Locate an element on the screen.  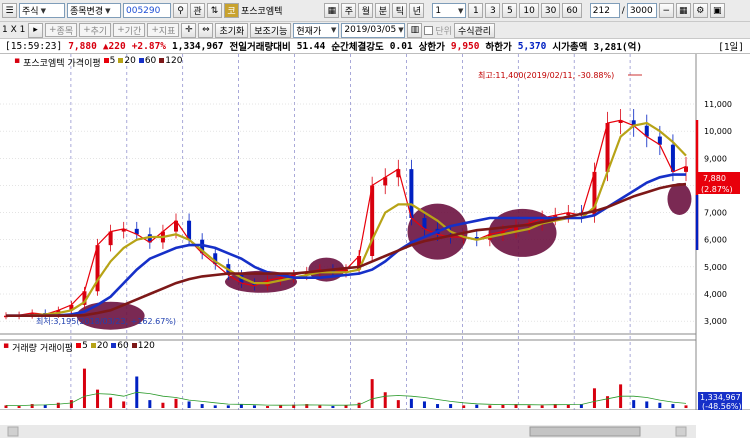
period-tick: 틱 is located at coordinates (400, 10).